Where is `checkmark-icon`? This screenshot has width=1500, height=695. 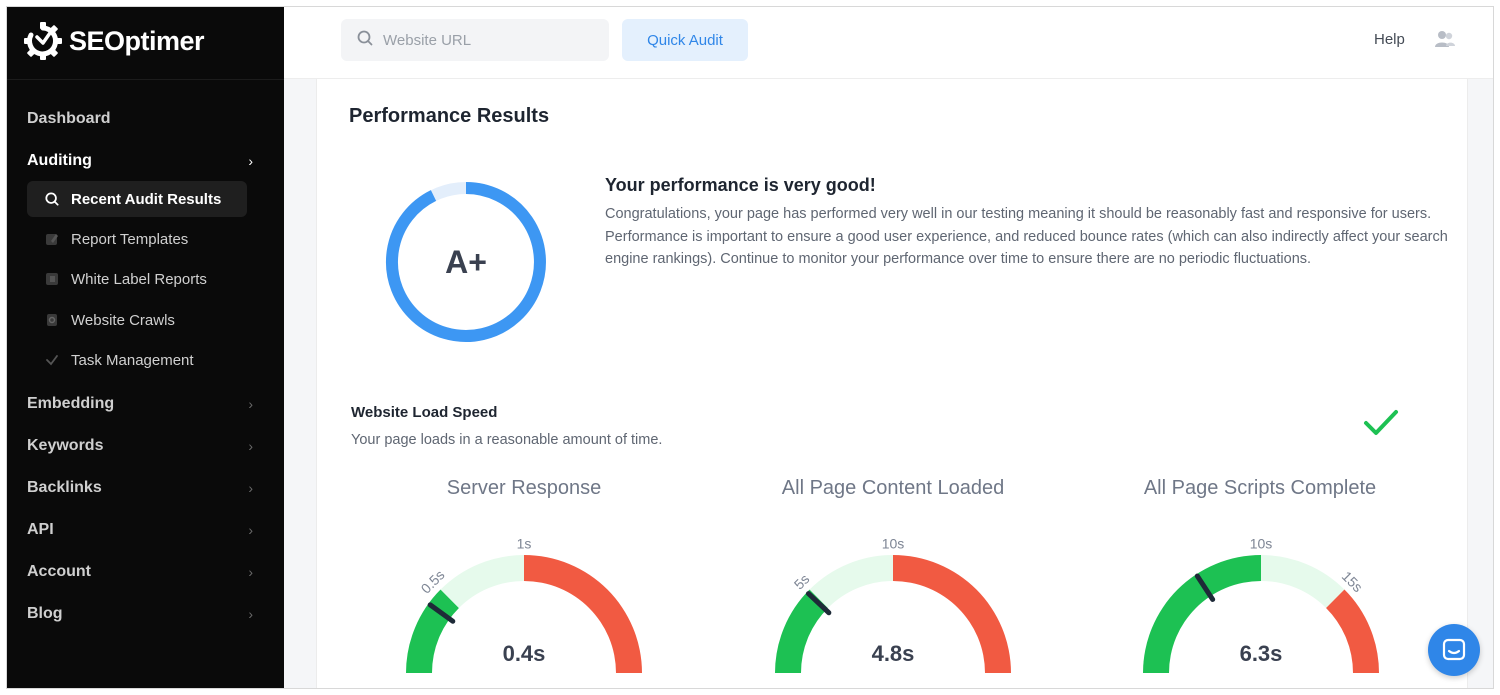 checkmark-icon is located at coordinates (1381, 422).